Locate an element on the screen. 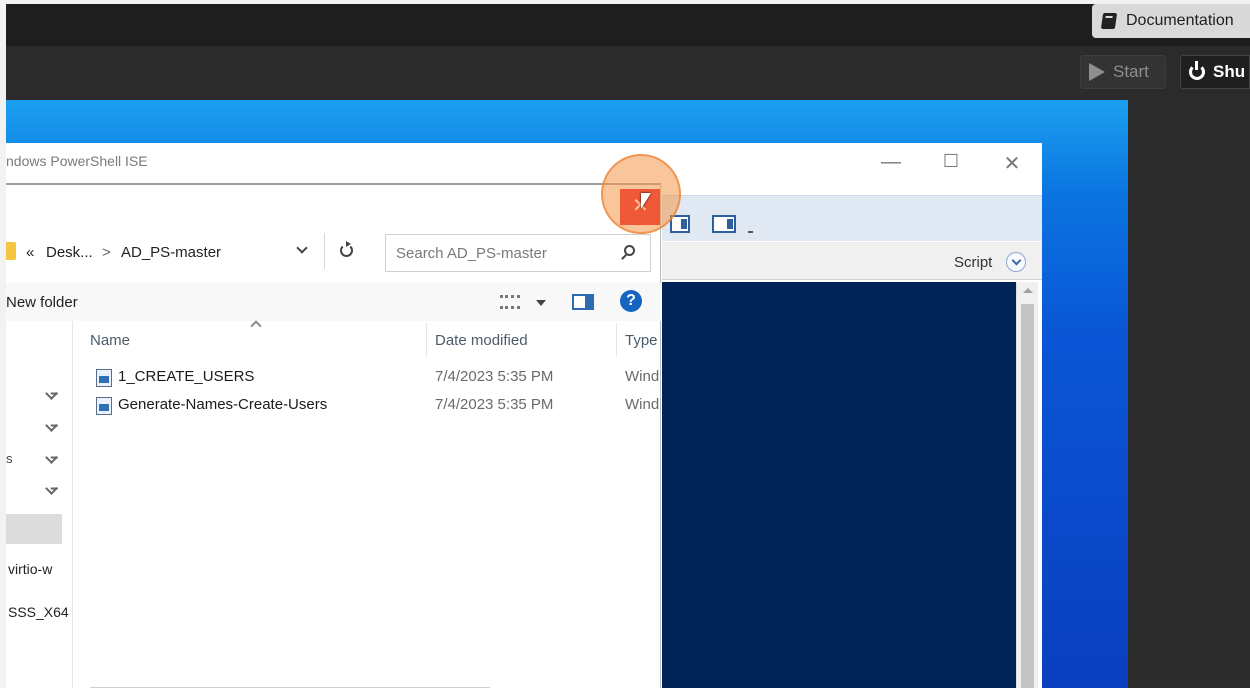 This screenshot has width=1250, height=688. help-icon: ? is located at coordinates (631, 301).